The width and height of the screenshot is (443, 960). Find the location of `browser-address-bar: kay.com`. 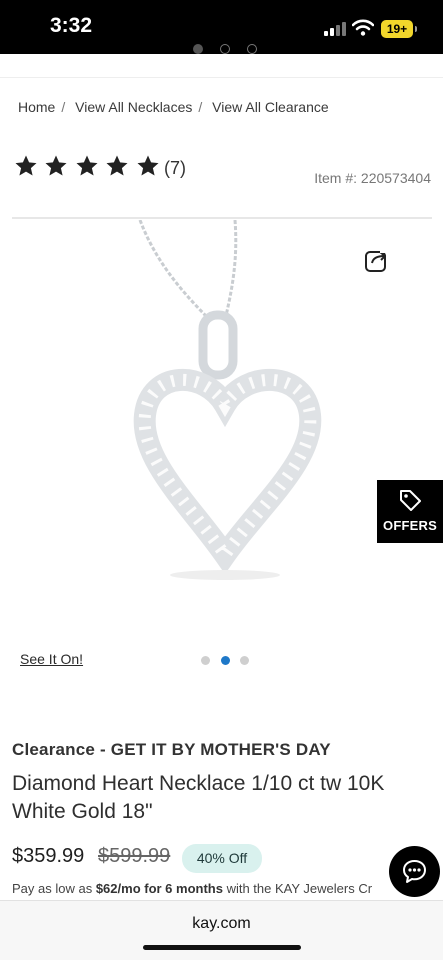

browser-address-bar: kay.com is located at coordinates (221, 930).